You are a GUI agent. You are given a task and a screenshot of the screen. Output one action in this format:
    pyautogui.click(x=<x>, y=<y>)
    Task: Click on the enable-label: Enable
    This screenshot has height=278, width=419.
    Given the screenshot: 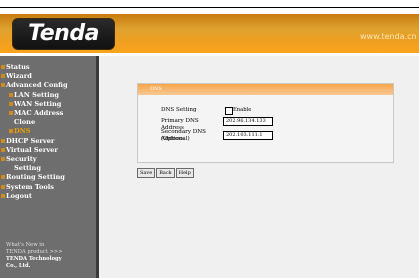 What is the action you would take?
    pyautogui.click(x=242, y=110)
    